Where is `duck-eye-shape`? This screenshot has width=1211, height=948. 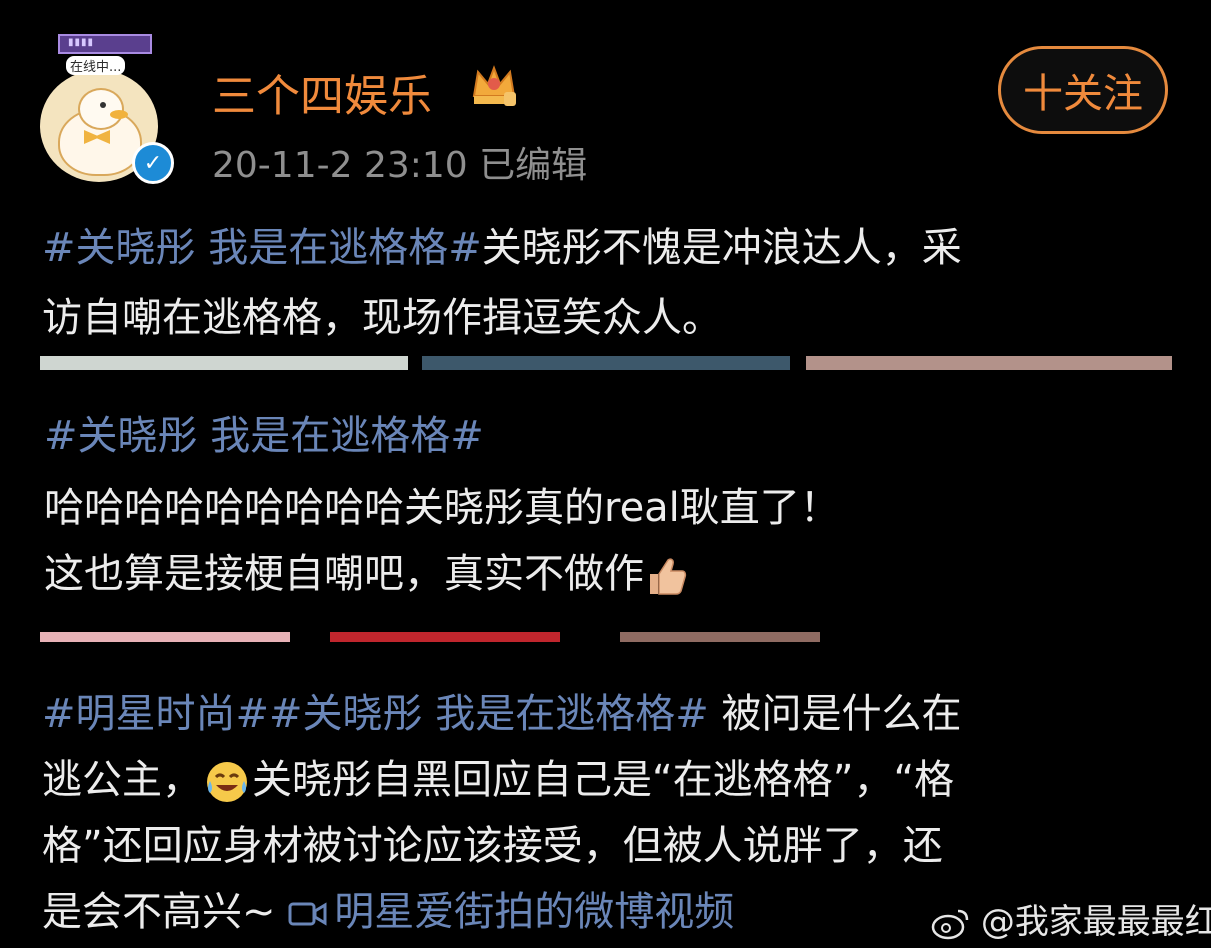
duck-eye-shape is located at coordinates (103, 105).